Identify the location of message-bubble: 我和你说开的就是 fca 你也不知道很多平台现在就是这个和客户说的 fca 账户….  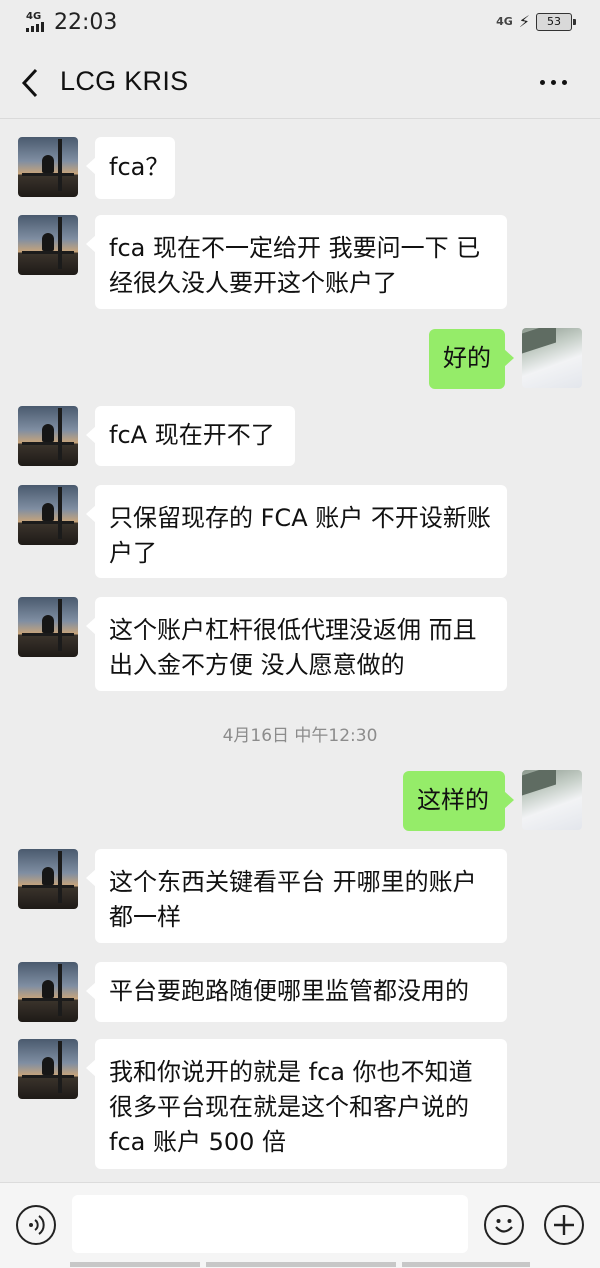
(296, 1104).